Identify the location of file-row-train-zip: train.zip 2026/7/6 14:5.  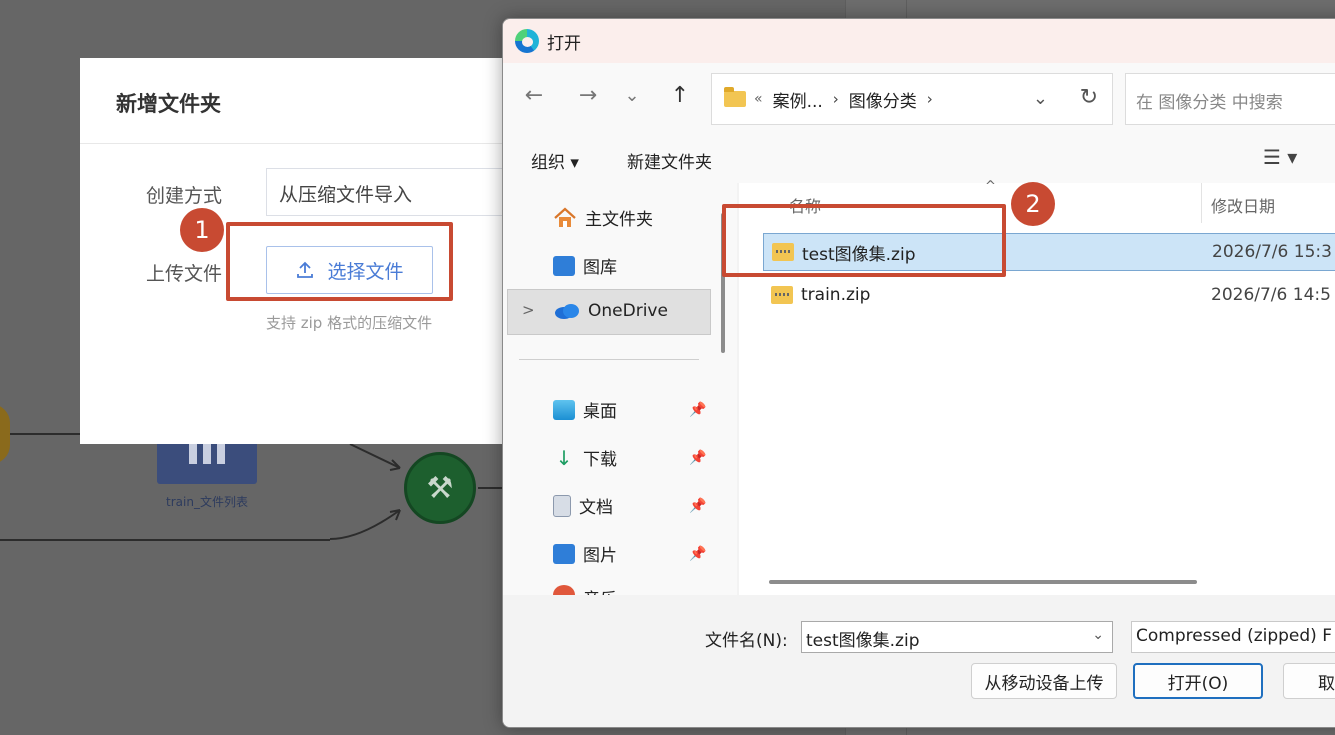
(1049, 295).